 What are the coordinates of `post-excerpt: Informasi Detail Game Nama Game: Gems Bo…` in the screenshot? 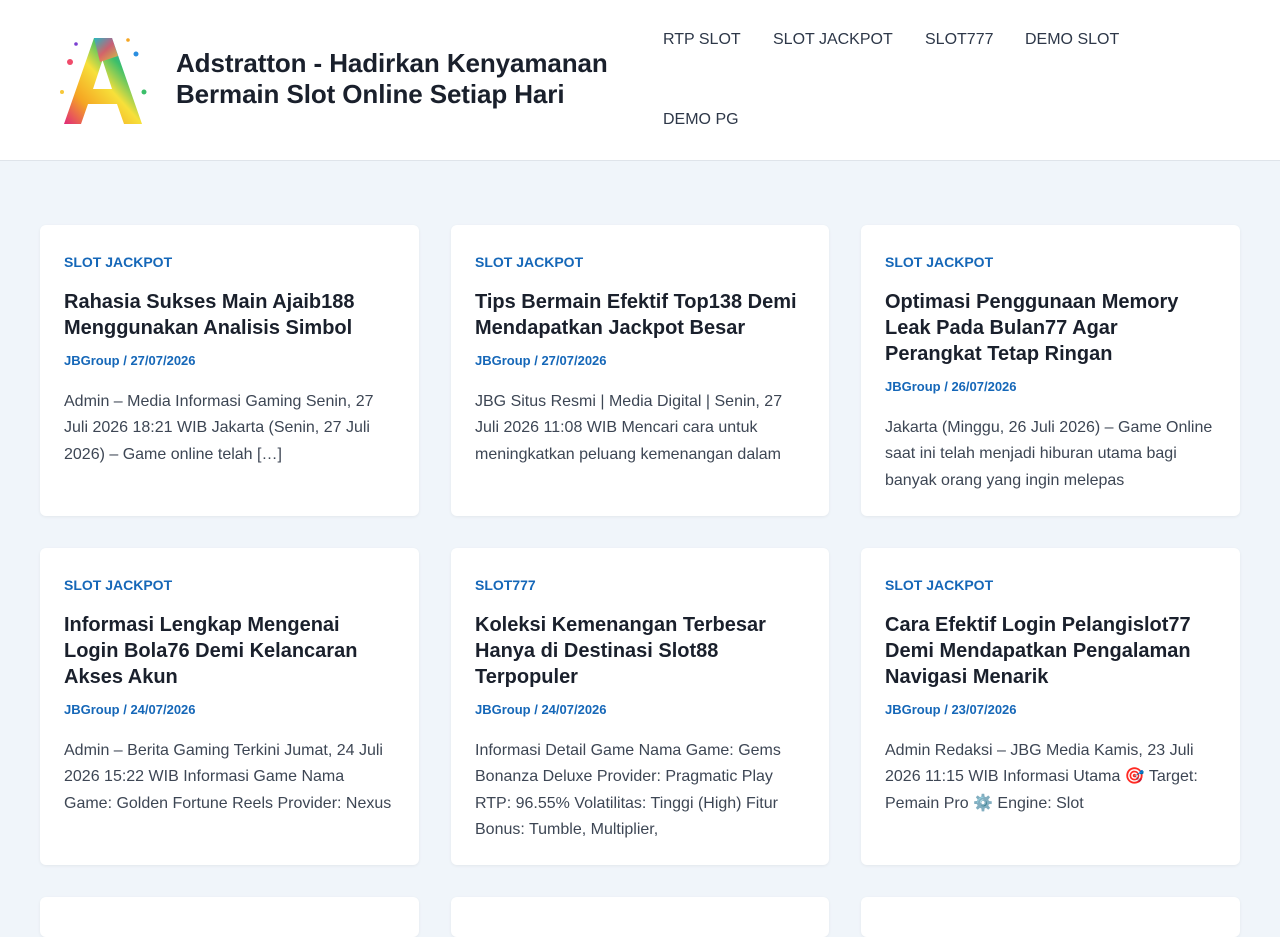 It's located at (628, 790).